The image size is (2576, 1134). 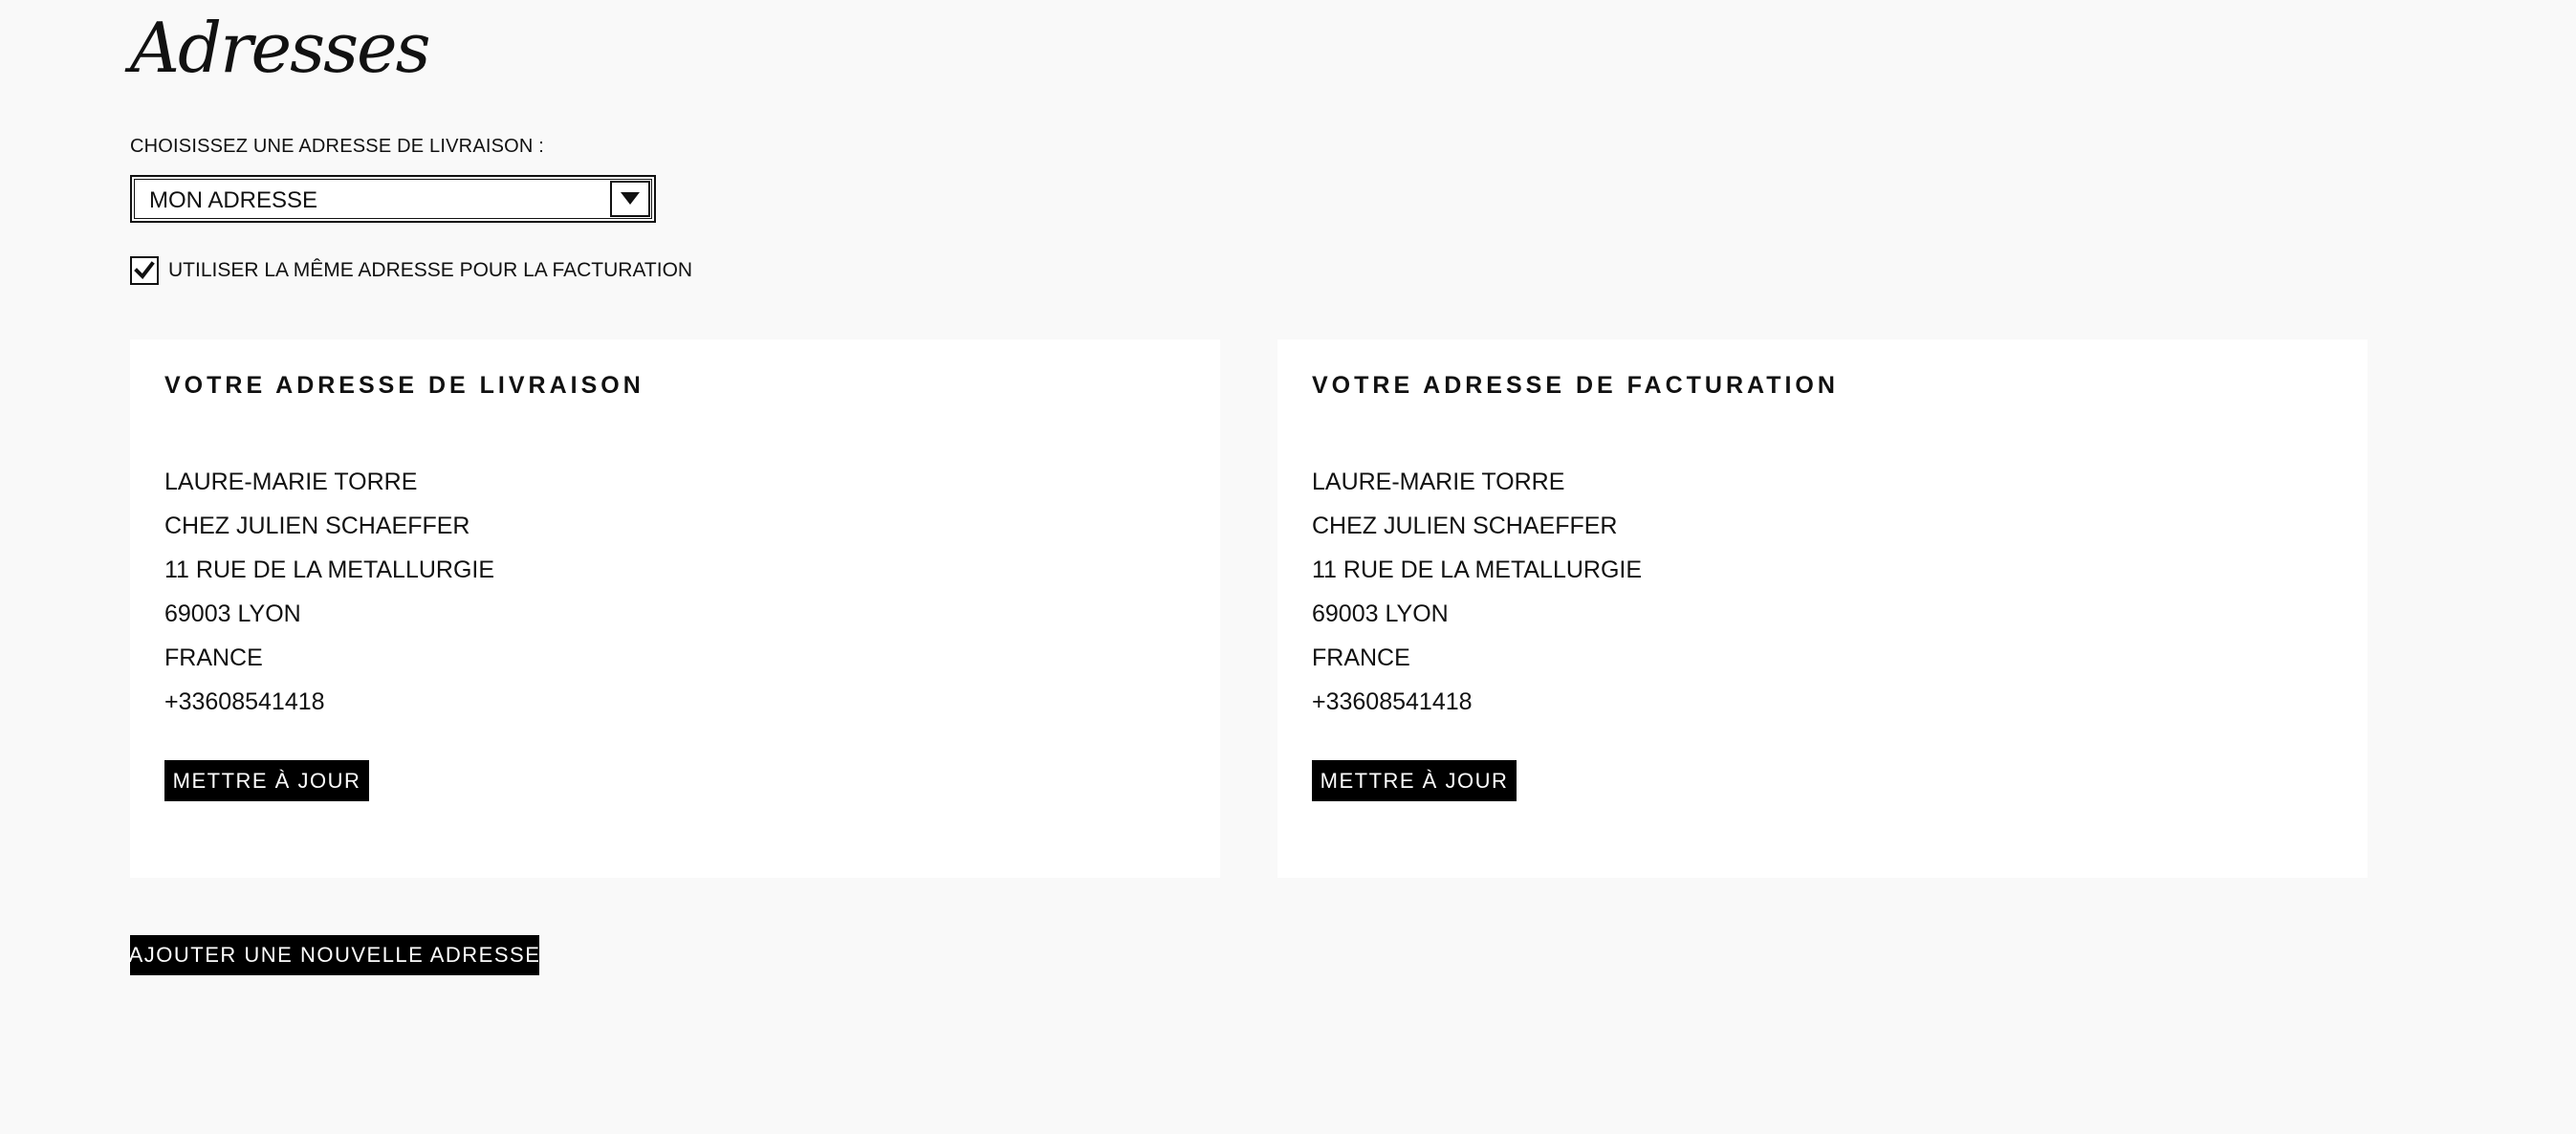 What do you see at coordinates (280, 48) in the screenshot?
I see `page-title: Adresses` at bounding box center [280, 48].